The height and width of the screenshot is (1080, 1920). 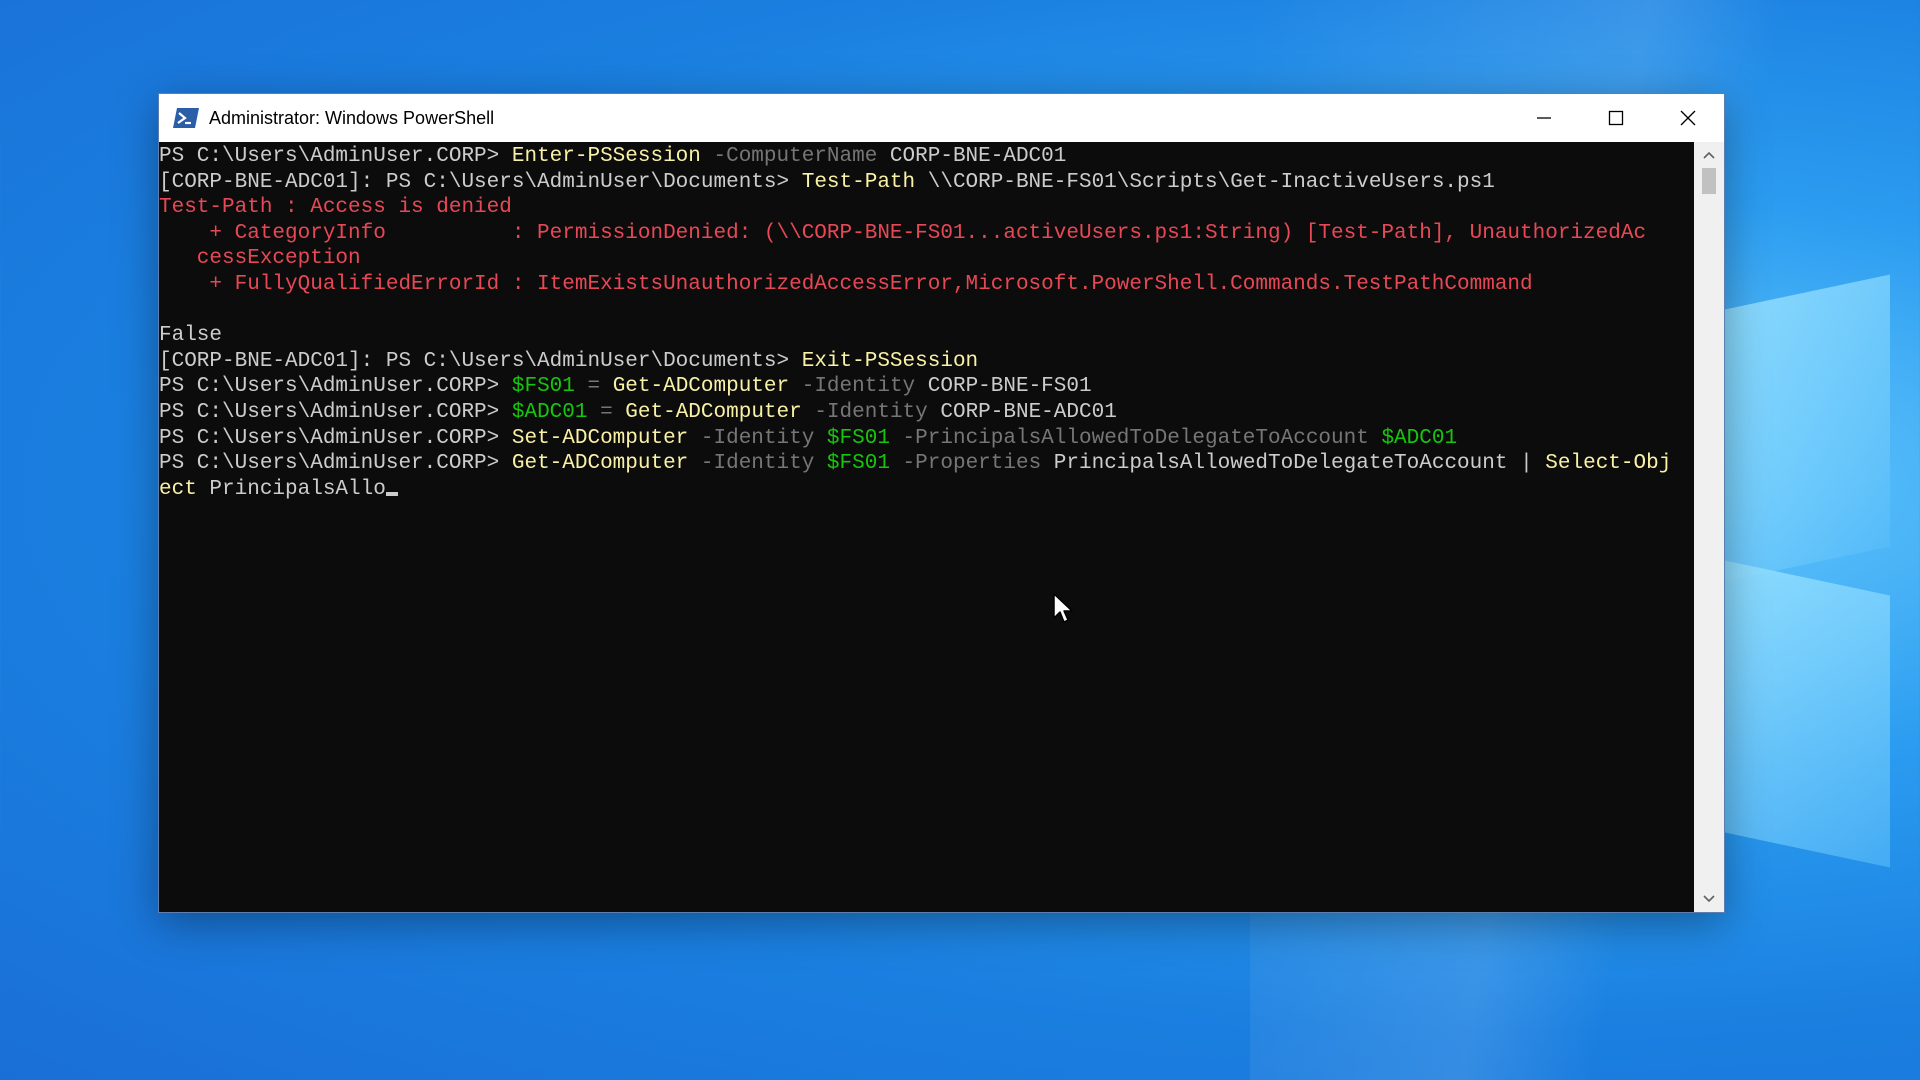 I want to click on maximize-icon, so click(x=1616, y=118).